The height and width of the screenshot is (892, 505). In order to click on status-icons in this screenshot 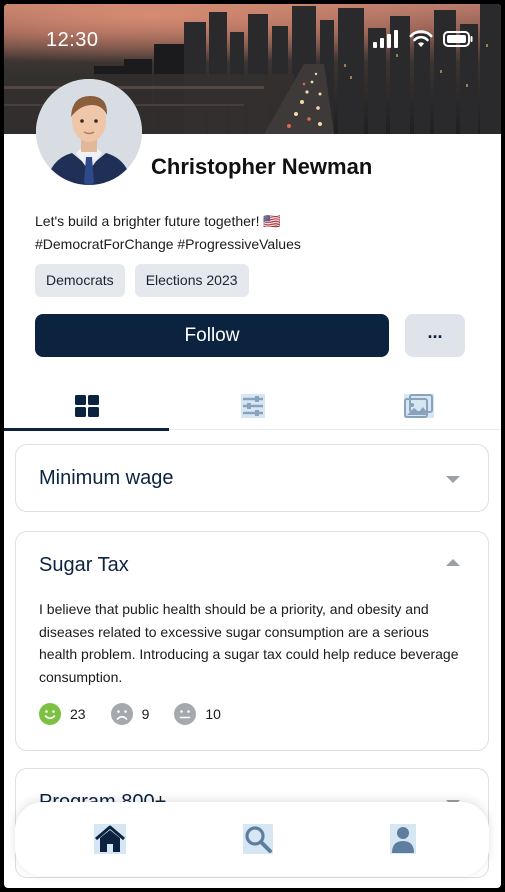, I will do `click(423, 39)`.